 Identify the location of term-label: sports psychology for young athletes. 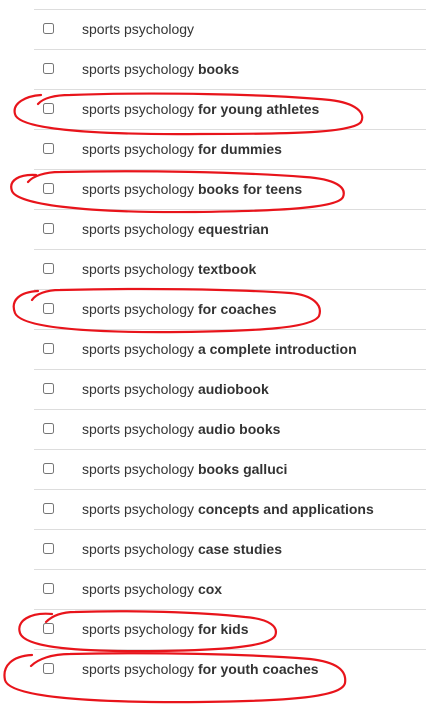
(200, 109).